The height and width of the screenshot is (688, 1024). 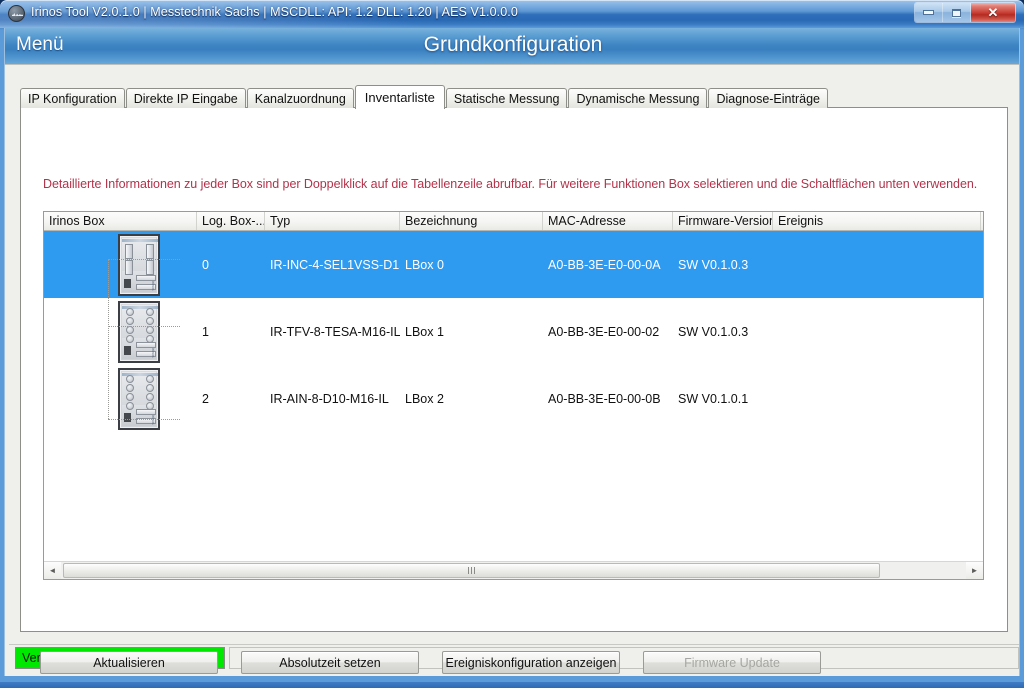 I want to click on tab-dynamische-messung: Dynamische Messung, so click(x=638, y=98).